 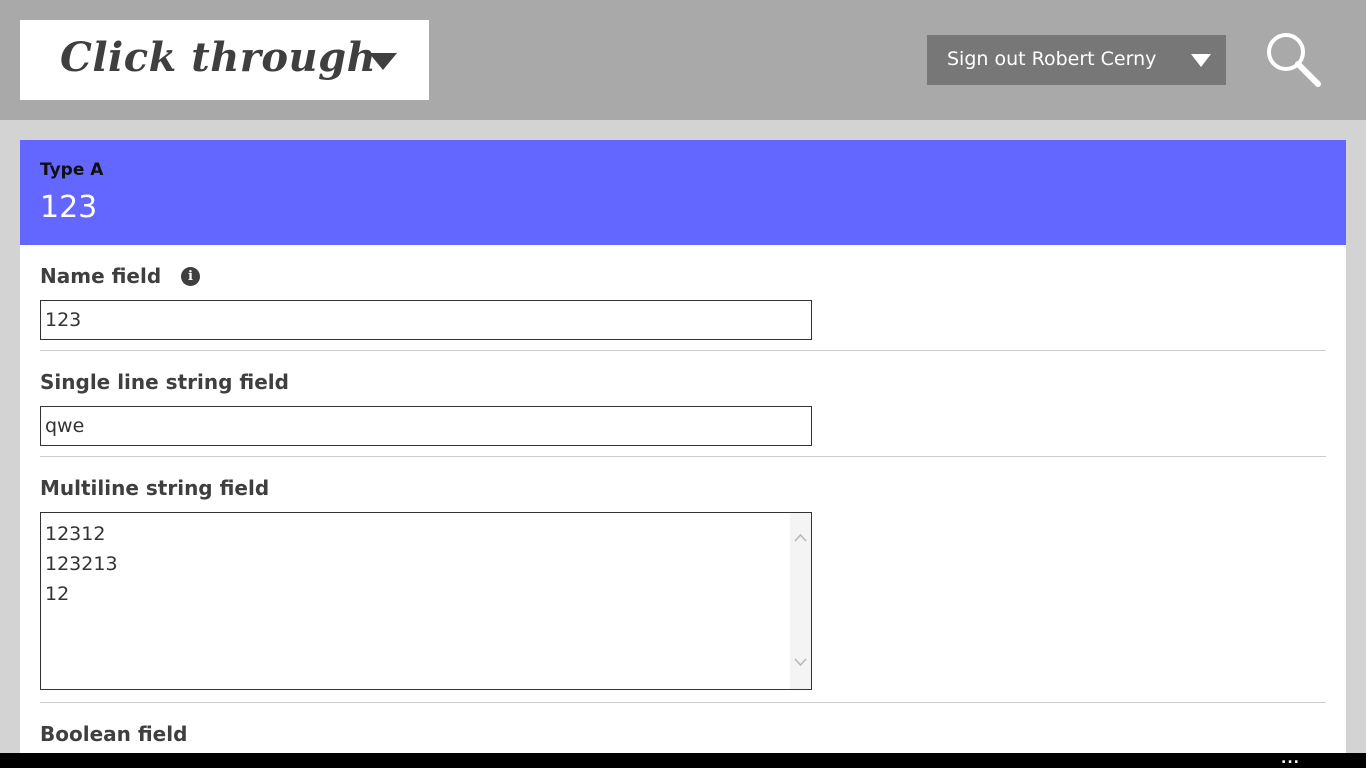 What do you see at coordinates (164, 382) in the screenshot?
I see `single-line-field-label: Single line string field` at bounding box center [164, 382].